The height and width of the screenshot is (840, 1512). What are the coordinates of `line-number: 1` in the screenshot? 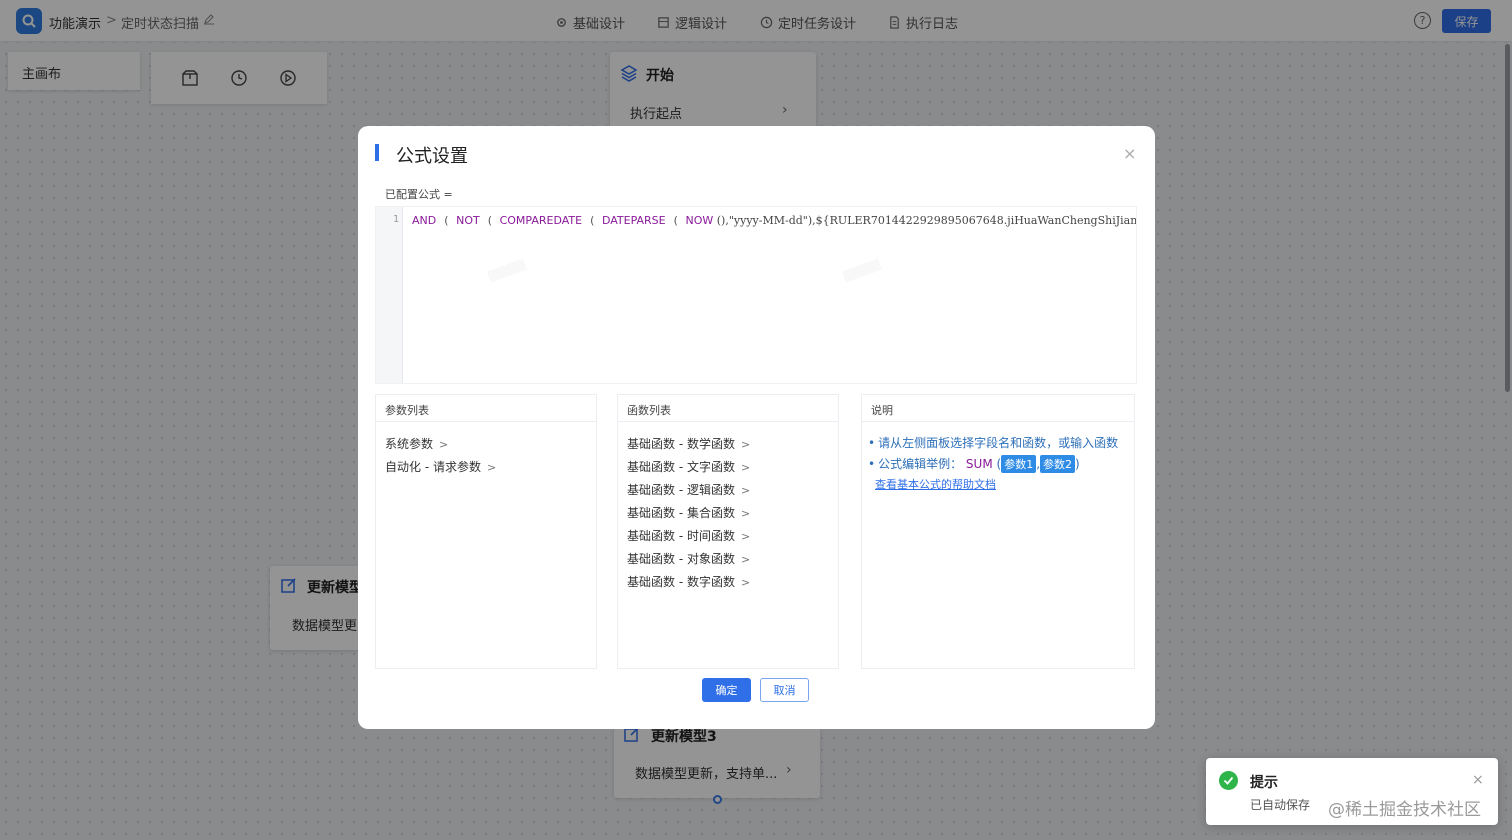 It's located at (396, 219).